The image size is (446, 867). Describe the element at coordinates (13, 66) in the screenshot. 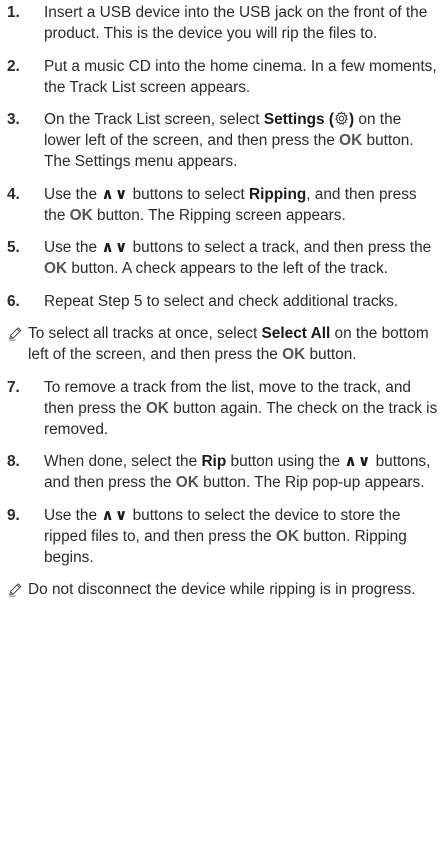

I see `step-number: 2.` at that location.